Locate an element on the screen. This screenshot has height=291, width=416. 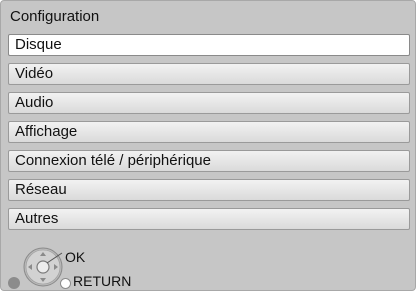
return-label: RETURN is located at coordinates (102, 281).